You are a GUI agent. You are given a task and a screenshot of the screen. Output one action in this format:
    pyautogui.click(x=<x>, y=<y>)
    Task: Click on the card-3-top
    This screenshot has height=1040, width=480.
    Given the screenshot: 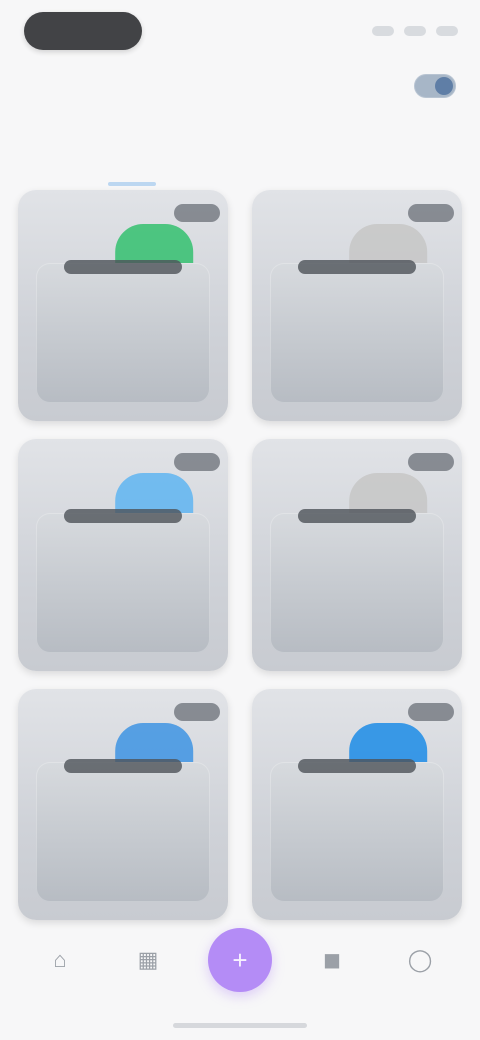 What is the action you would take?
    pyautogui.click(x=123, y=462)
    